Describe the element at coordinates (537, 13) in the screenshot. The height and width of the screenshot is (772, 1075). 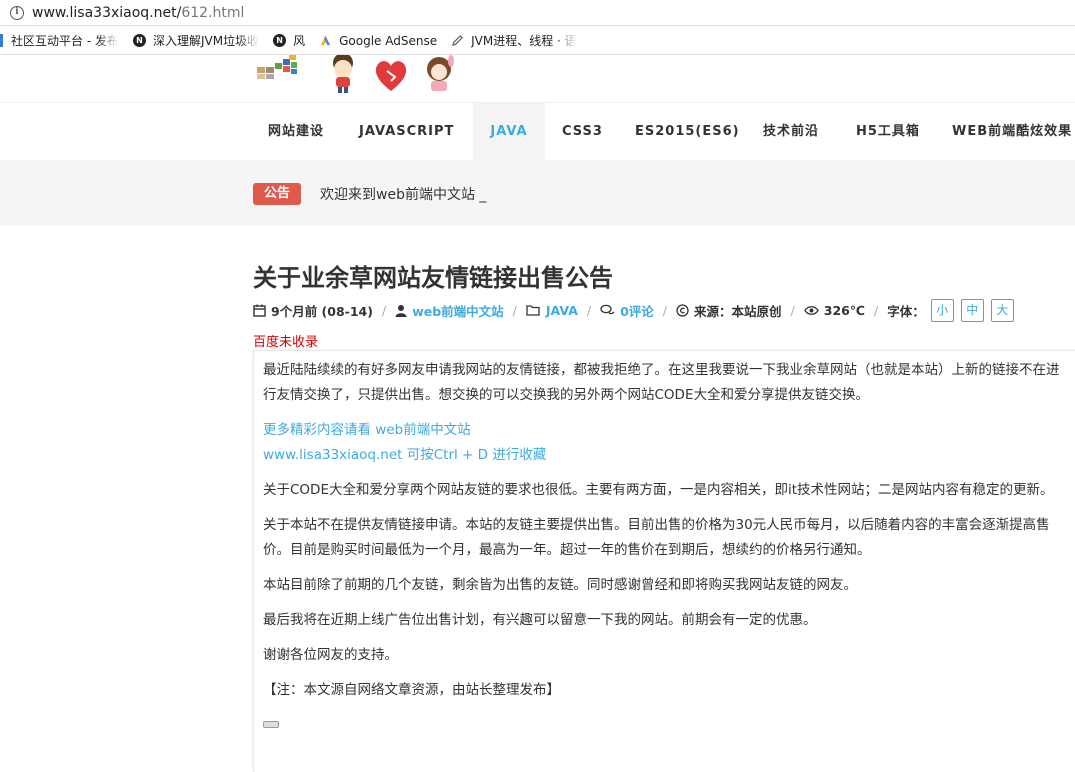
I see `address-bar: i www.lisa33xiaoq.net/612.html` at that location.